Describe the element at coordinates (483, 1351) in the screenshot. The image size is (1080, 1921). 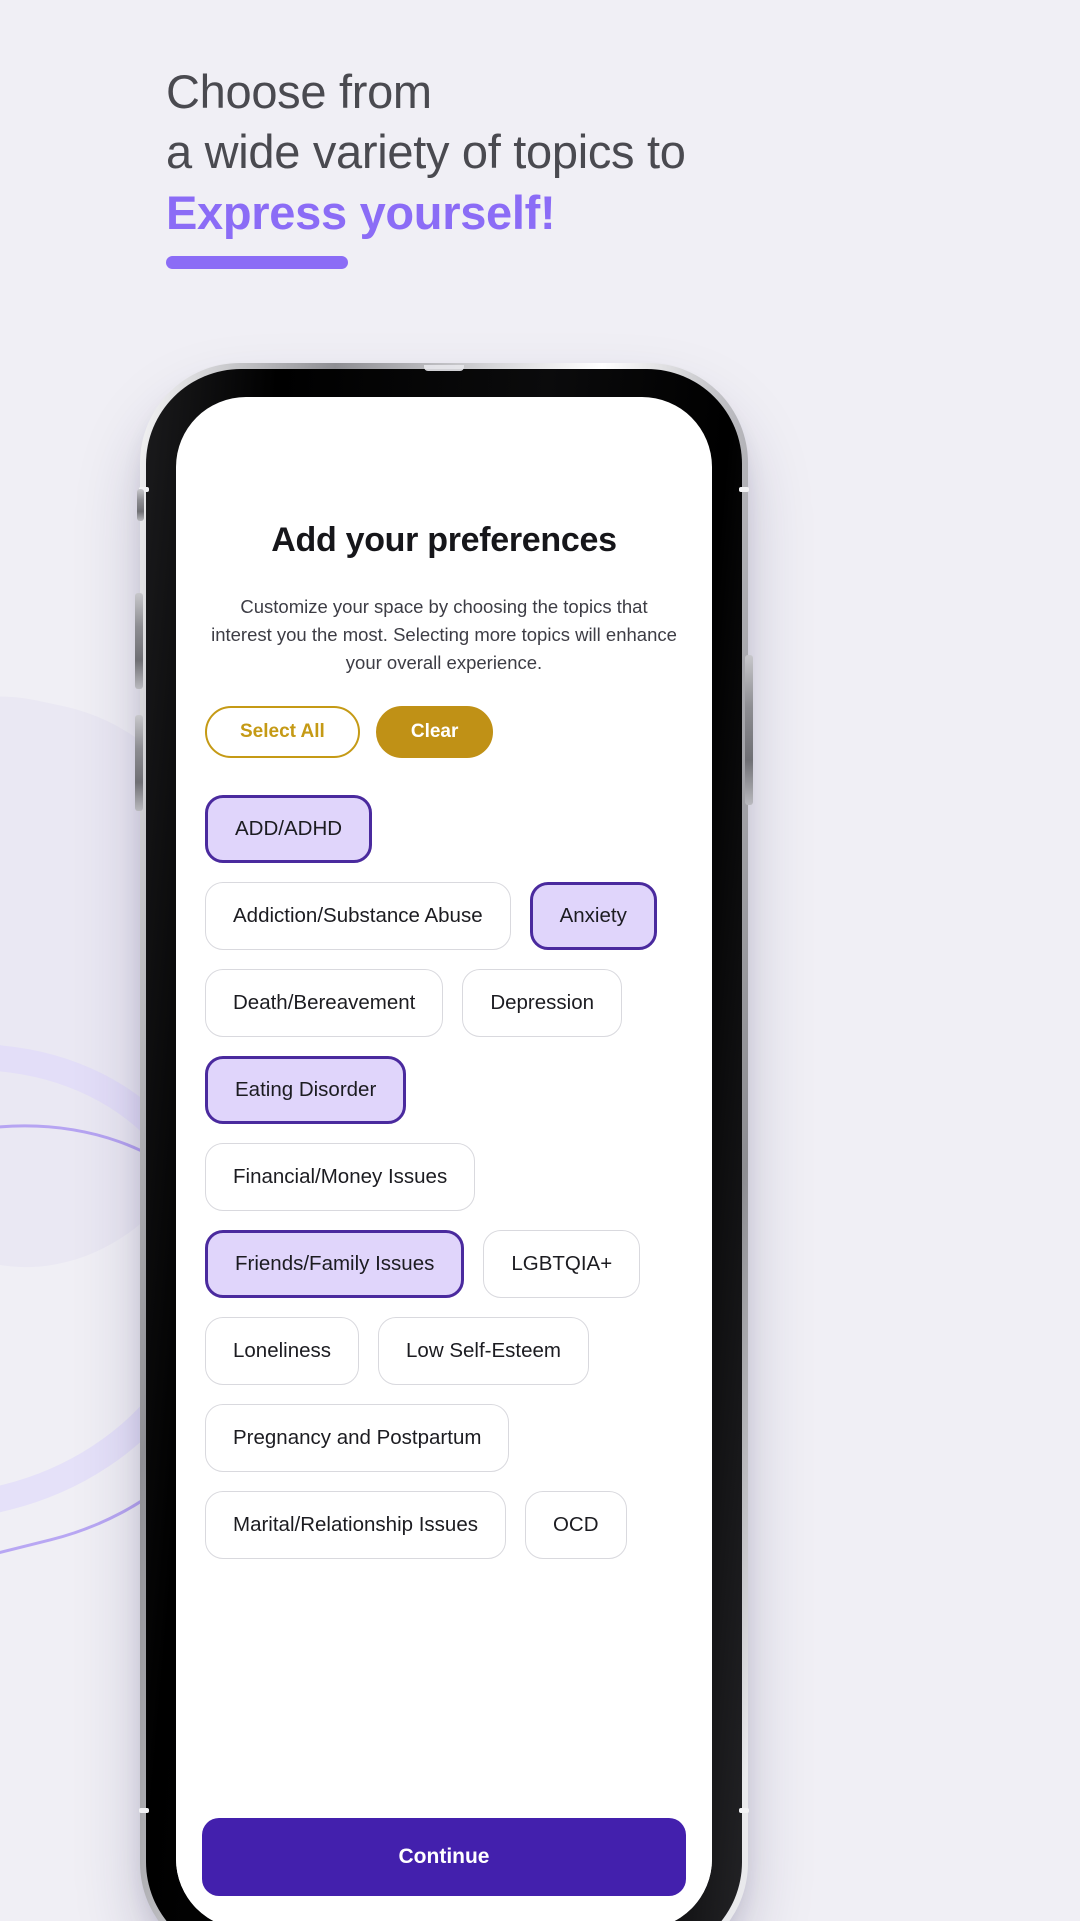
I see `topic-chip: Low Self-Esteem` at that location.